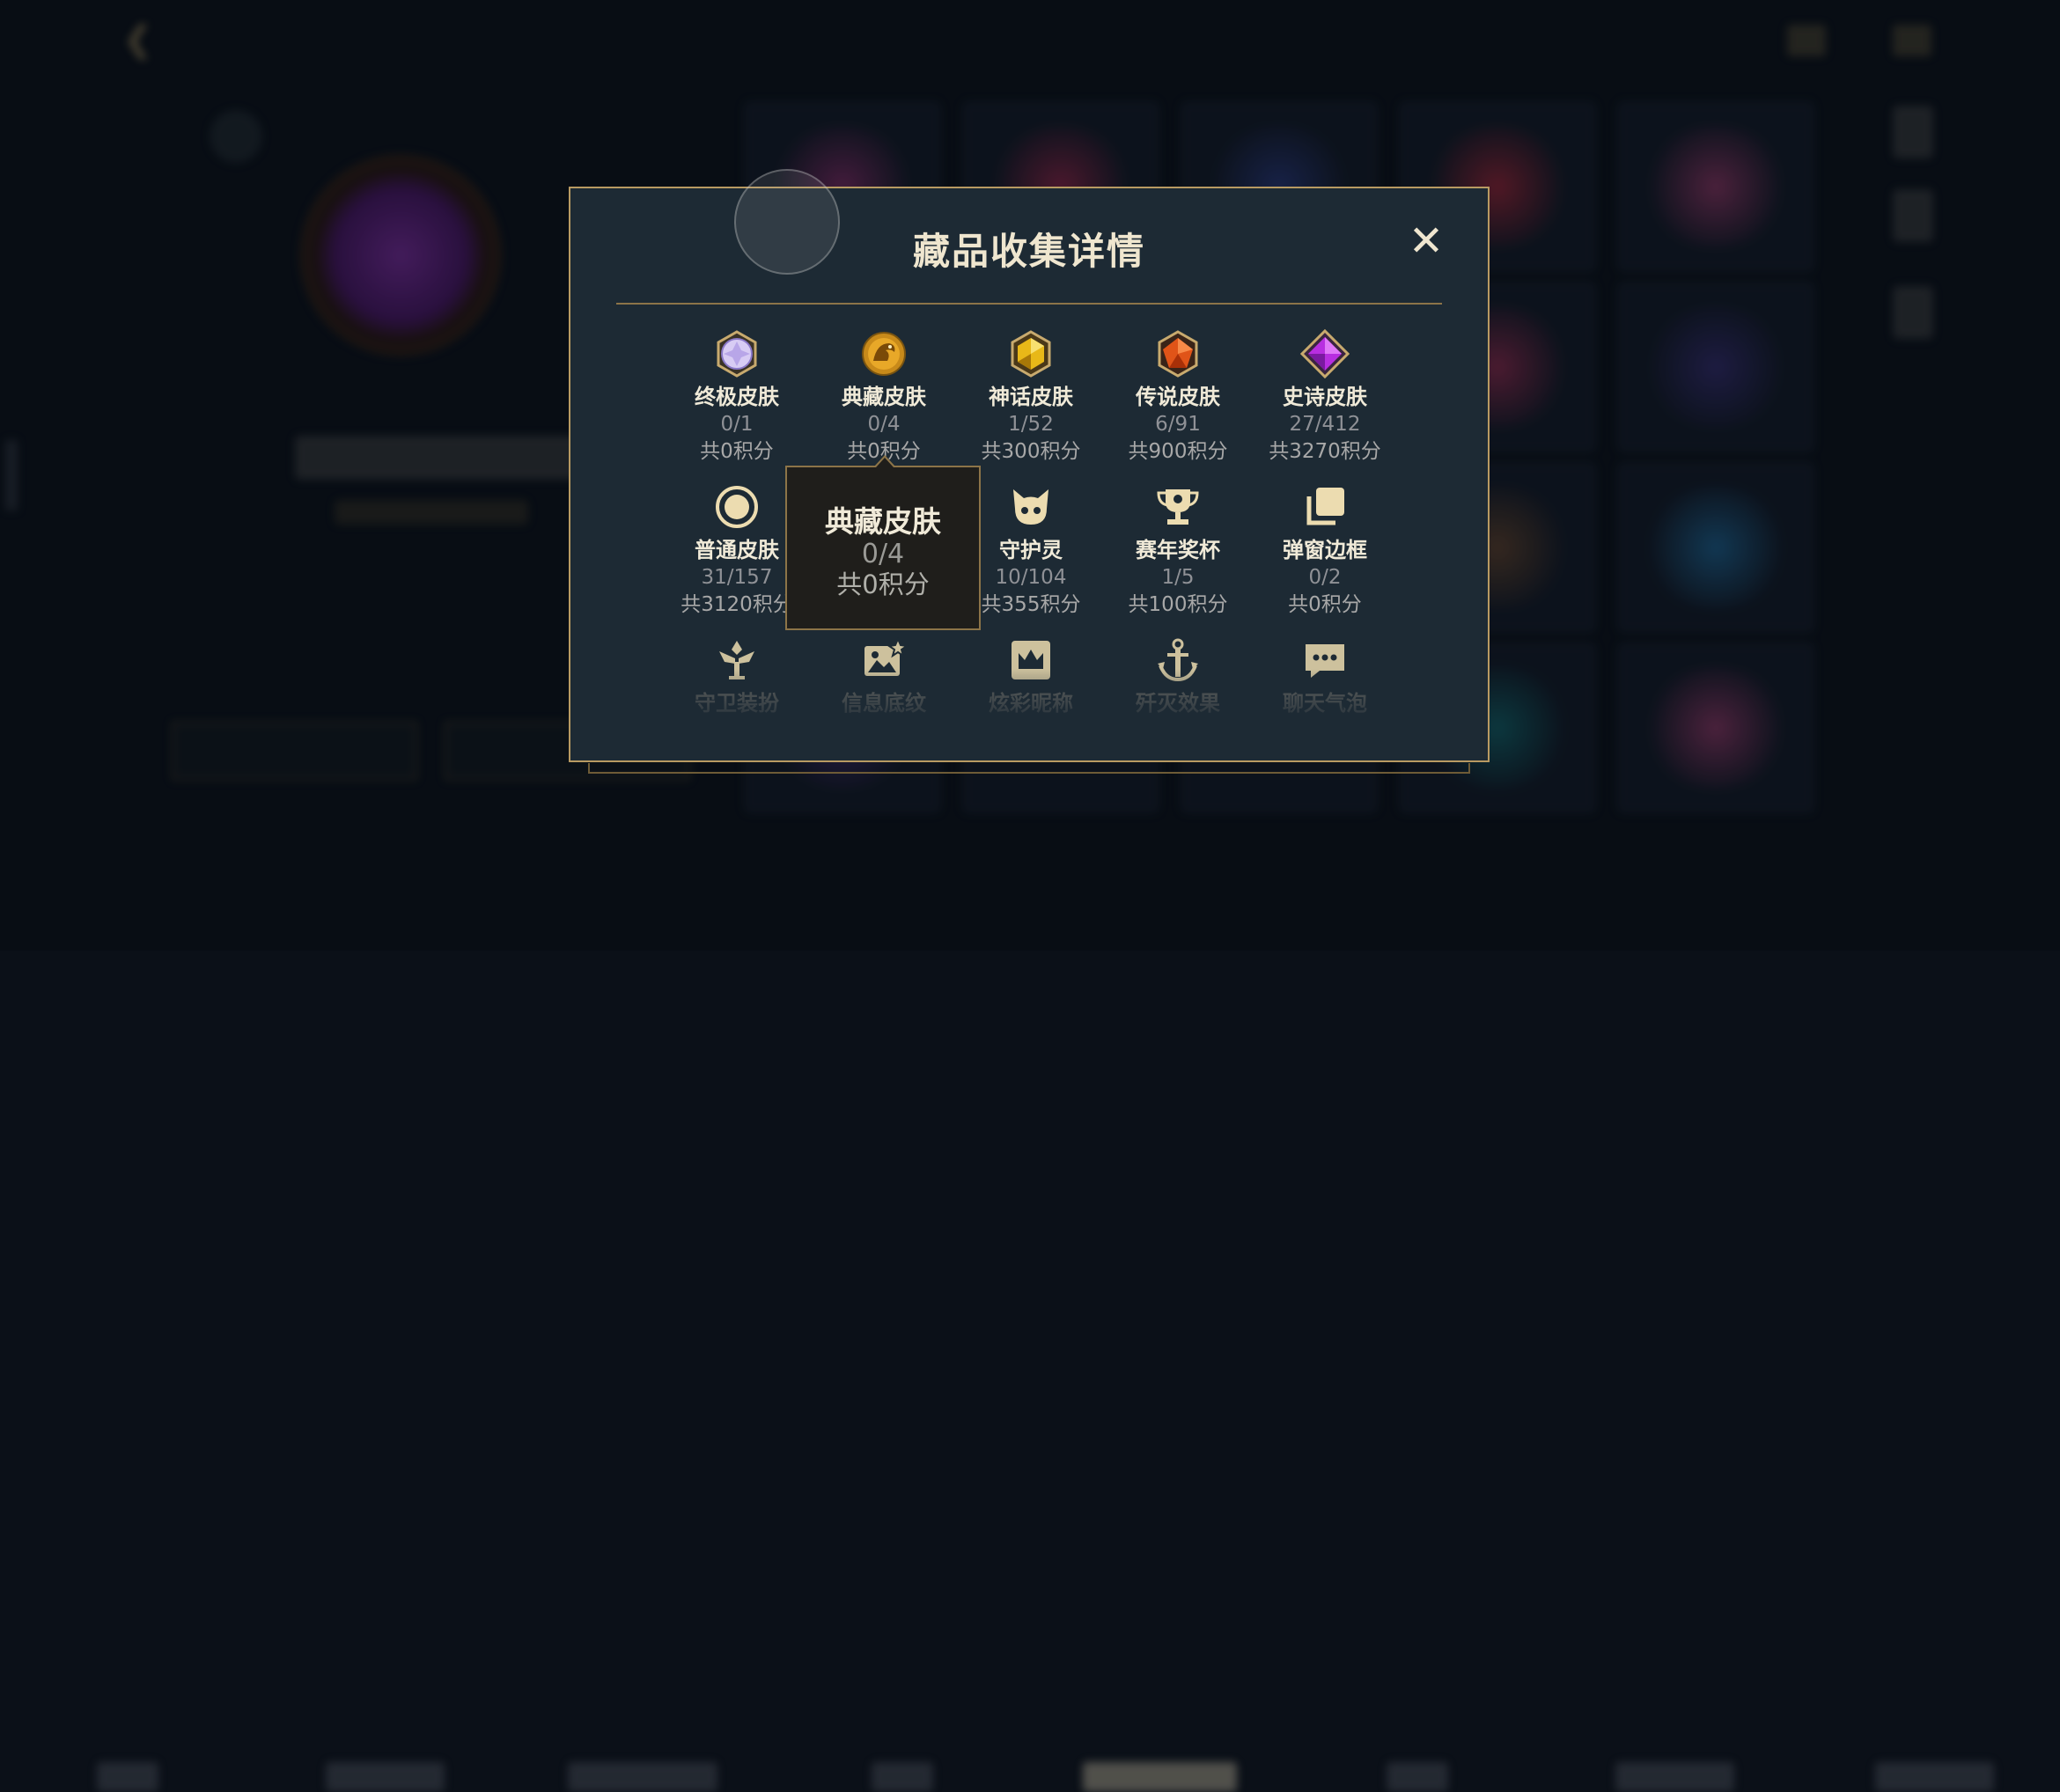  Describe the element at coordinates (736, 353) in the screenshot. I see `ultimate-skin-gem-icon` at that location.